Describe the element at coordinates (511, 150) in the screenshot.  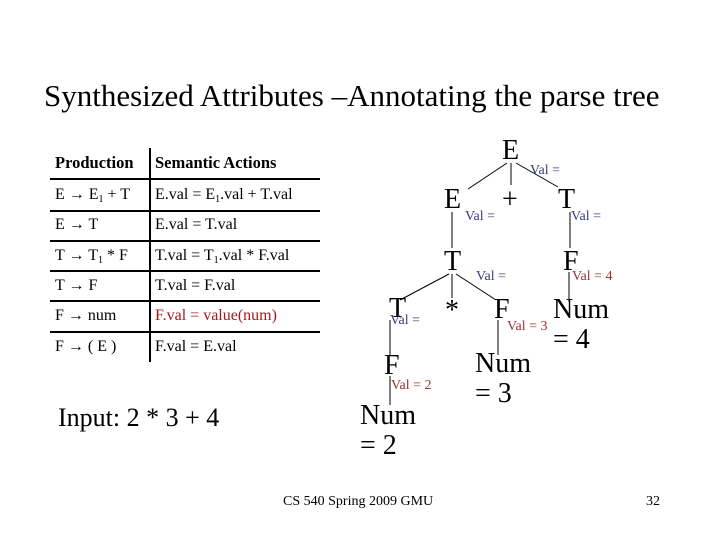
I see `tree-node-root-E: E` at that location.